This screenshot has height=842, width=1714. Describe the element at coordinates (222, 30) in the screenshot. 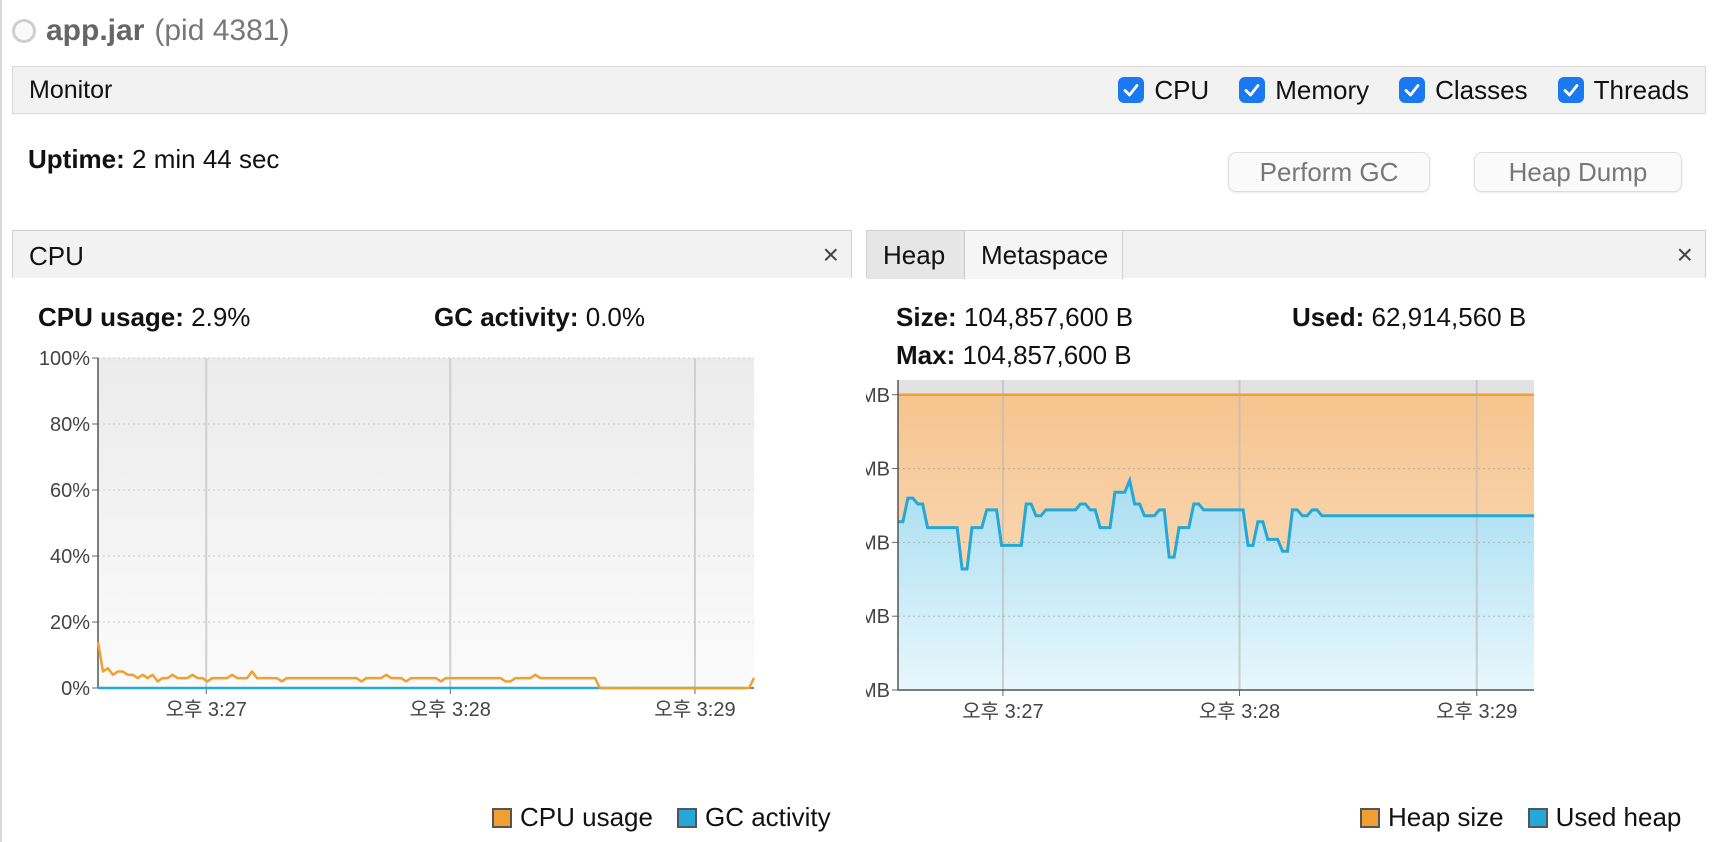

I see `pid-text: (pid 4381)` at that location.